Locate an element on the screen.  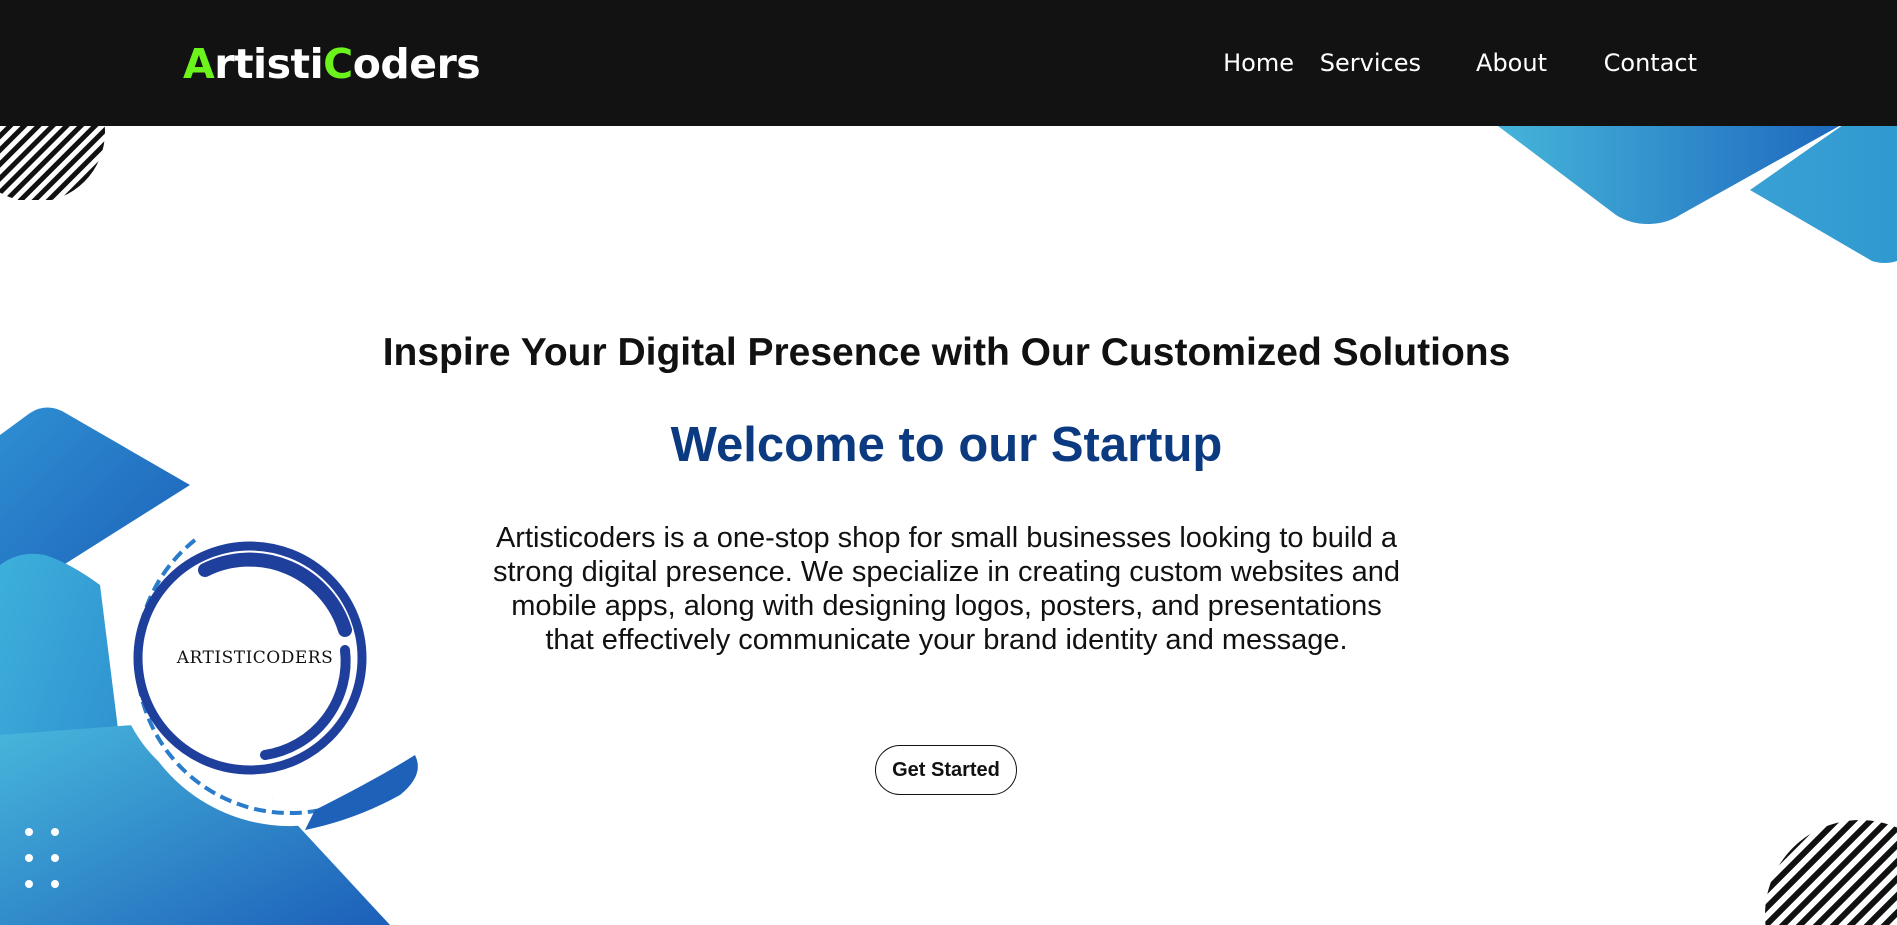
striped-circle-icon is located at coordinates (1831, 872).